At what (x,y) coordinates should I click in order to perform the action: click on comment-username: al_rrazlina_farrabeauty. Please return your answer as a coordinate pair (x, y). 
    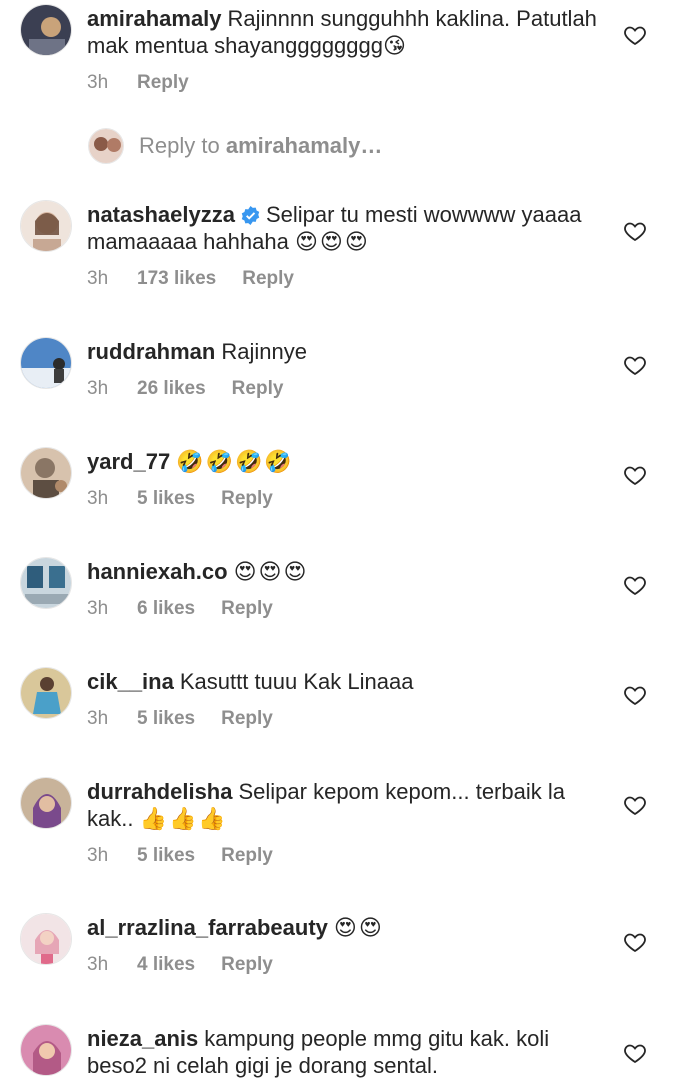
    Looking at the image, I should click on (207, 927).